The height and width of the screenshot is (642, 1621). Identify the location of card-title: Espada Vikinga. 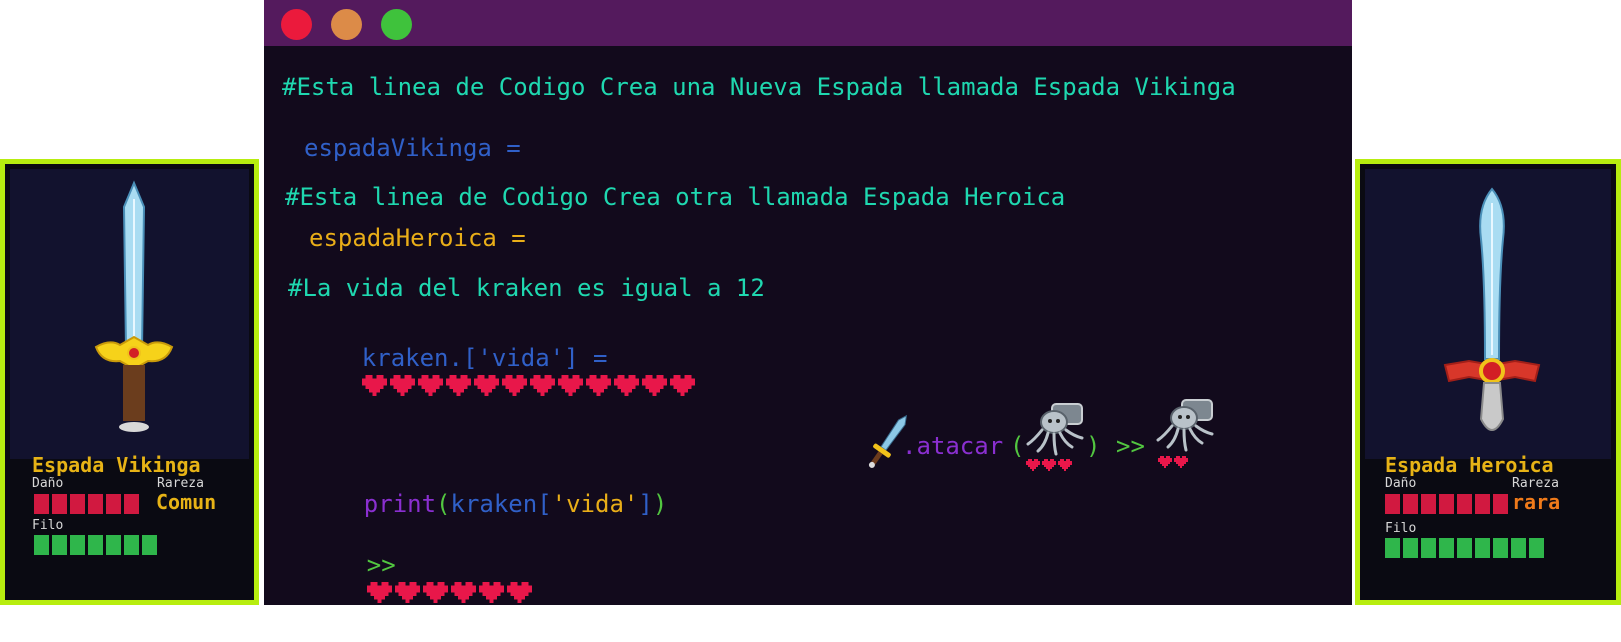
(116, 465).